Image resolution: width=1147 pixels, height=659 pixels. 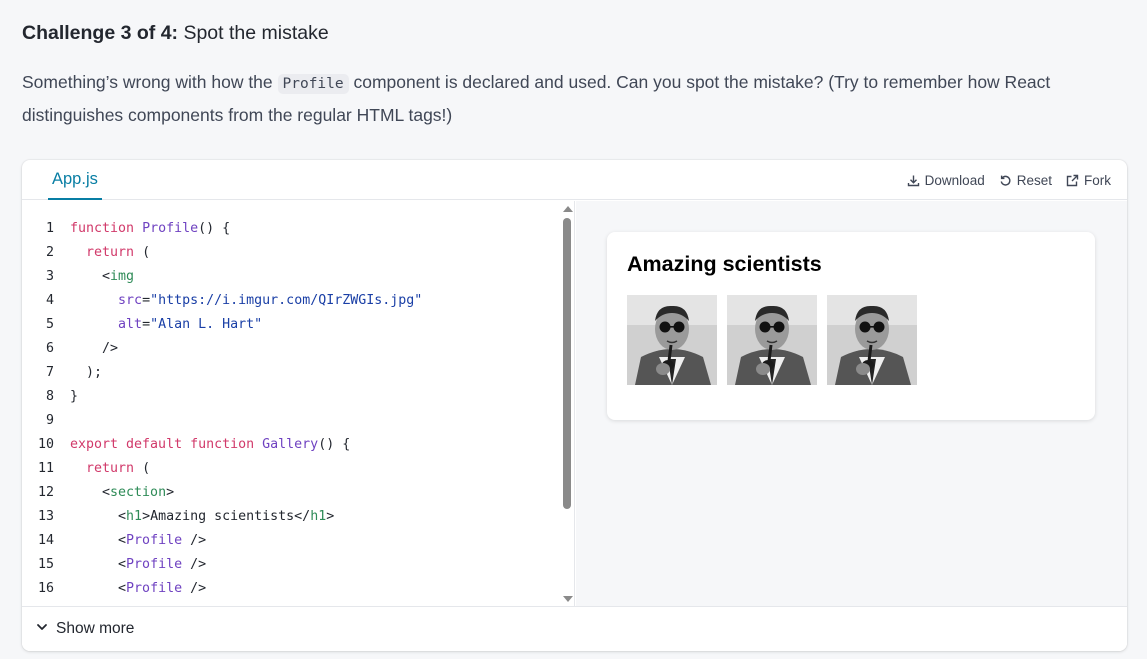 What do you see at coordinates (1097, 180) in the screenshot?
I see `fork-label: Fork` at bounding box center [1097, 180].